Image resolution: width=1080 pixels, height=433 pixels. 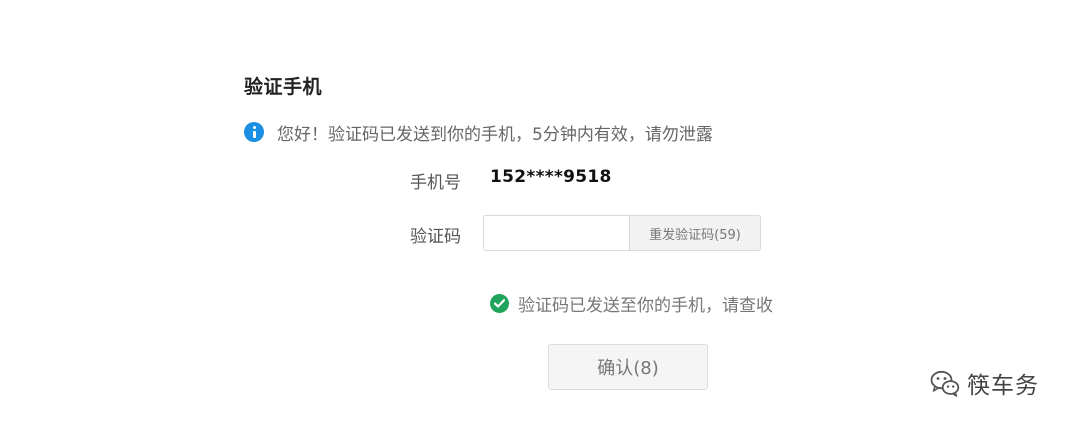 What do you see at coordinates (499, 303) in the screenshot?
I see `check-circle-icon` at bounding box center [499, 303].